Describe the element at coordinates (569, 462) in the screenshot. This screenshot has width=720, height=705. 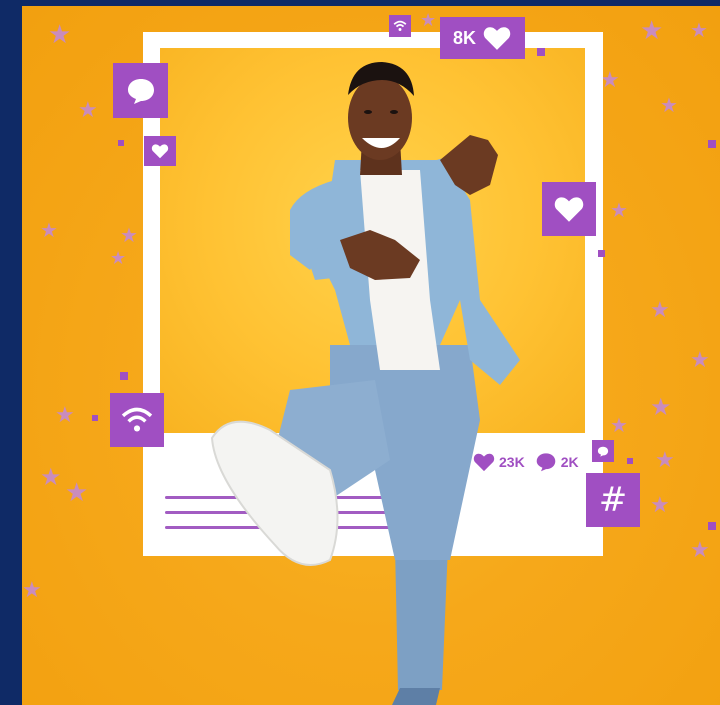
I see `comments-count: 2K` at that location.